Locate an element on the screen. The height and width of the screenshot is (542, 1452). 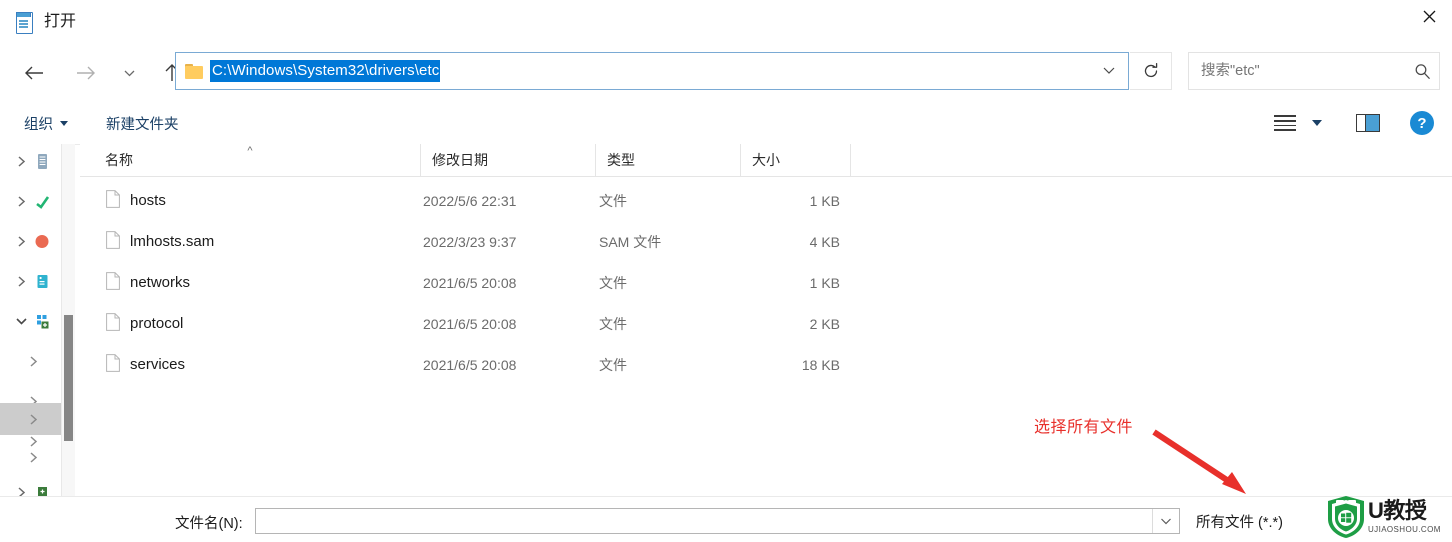
table-row: services 2021/6/5 20:08 文件 18 KB is located at coordinates (766, 364).